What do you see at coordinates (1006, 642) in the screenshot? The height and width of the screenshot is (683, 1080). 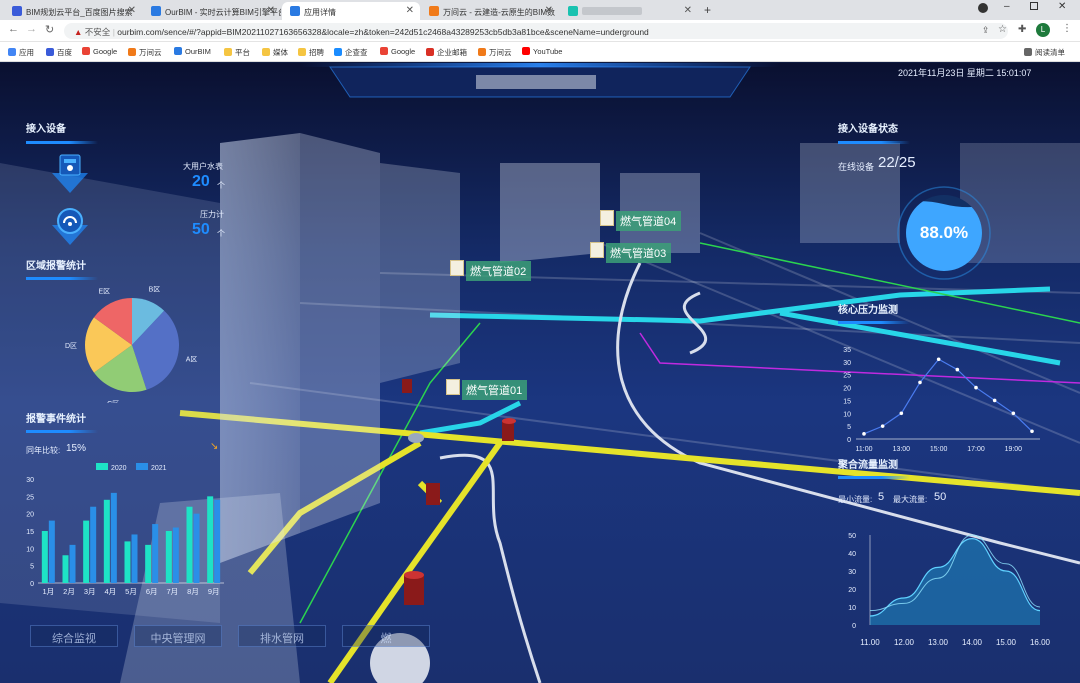 I see `x-tick-label: 15.00` at bounding box center [1006, 642].